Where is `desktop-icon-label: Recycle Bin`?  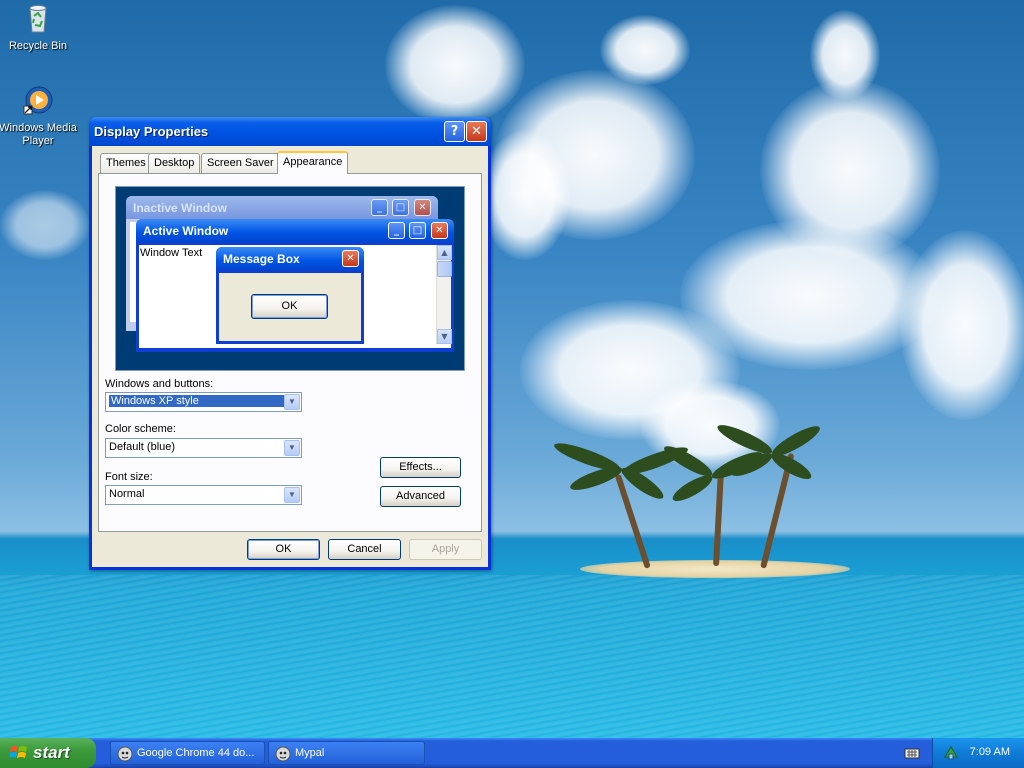
desktop-icon-label: Recycle Bin is located at coordinates (38, 46).